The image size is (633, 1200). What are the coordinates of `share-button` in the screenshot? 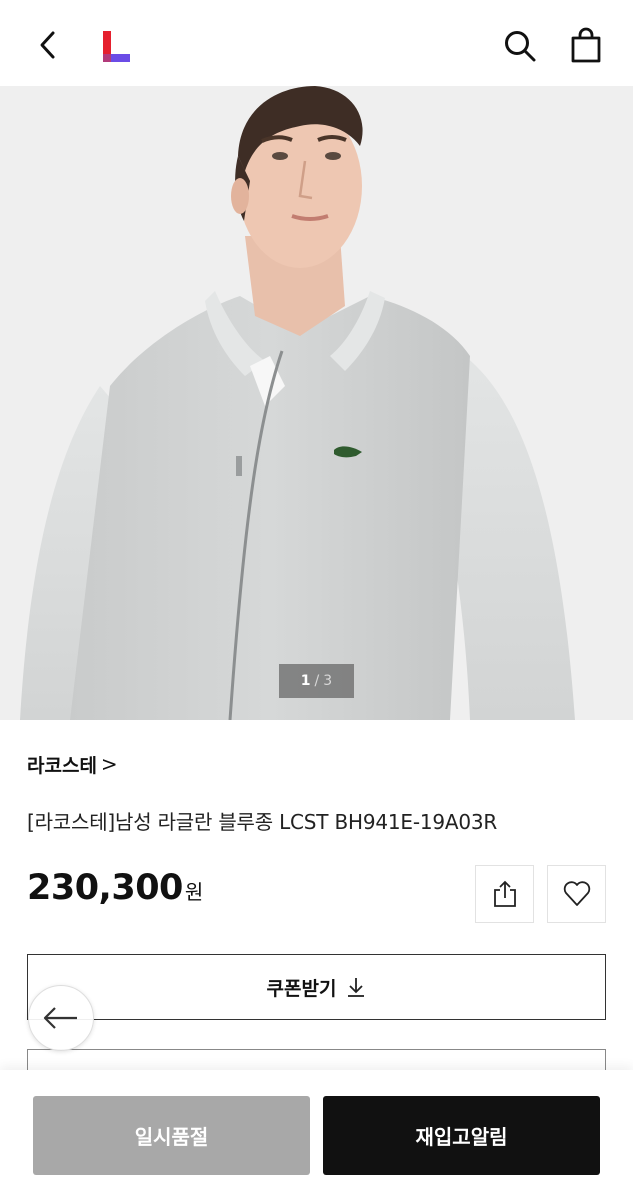 It's located at (504, 894).